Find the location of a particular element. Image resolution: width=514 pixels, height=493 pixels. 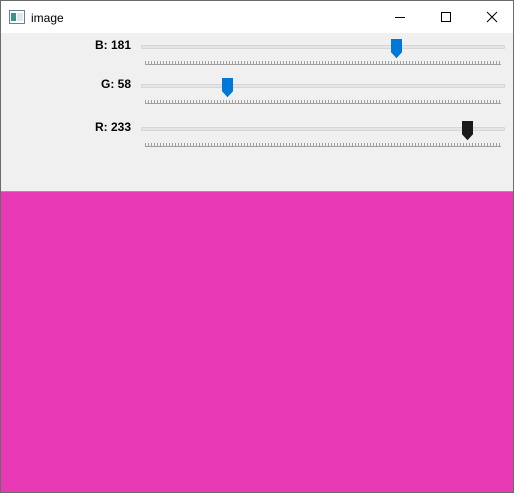

trackbar-green: G: 58 is located at coordinates (257, 94).